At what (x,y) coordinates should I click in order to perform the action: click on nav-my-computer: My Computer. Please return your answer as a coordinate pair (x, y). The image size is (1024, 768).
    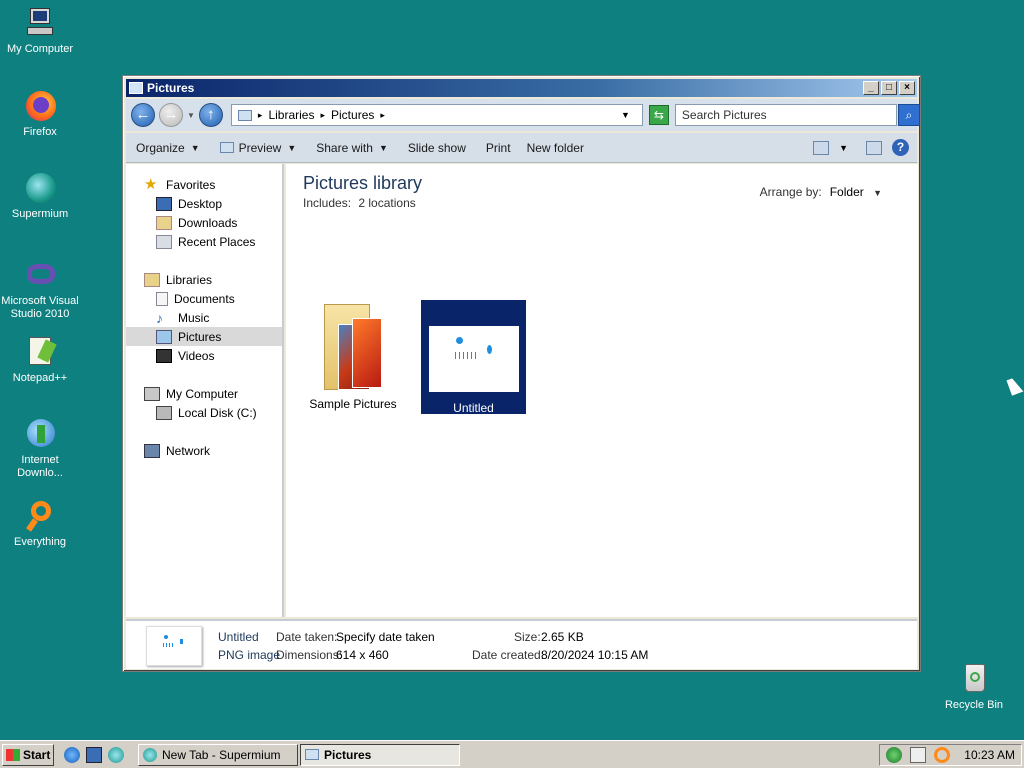
    Looking at the image, I should click on (204, 393).